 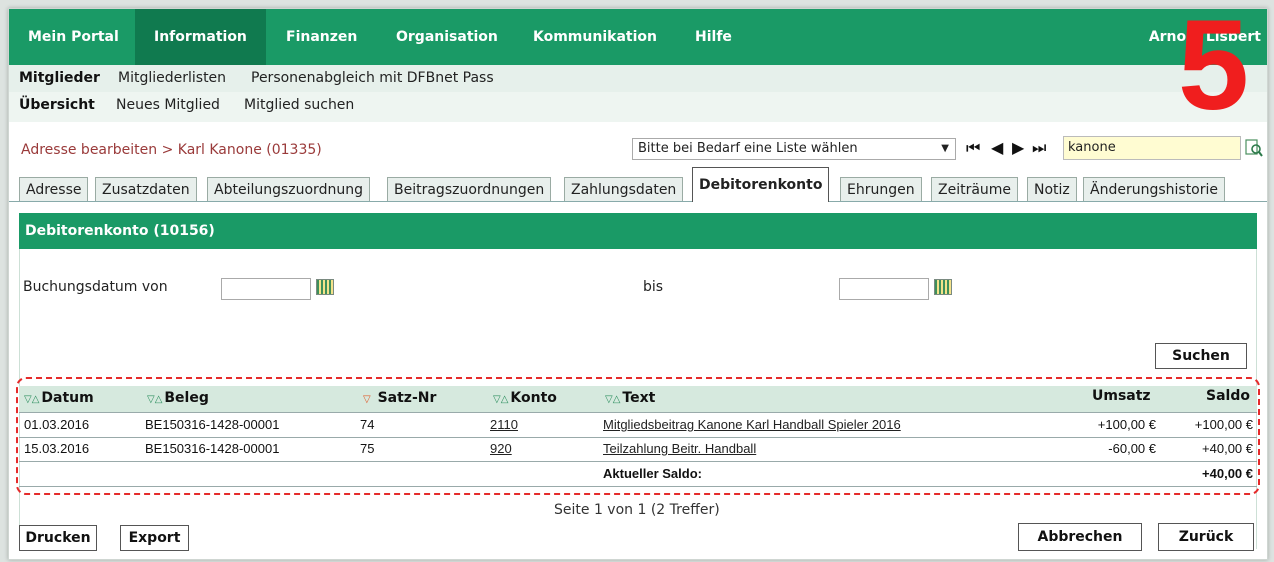 I want to click on export-button: Export, so click(x=154, y=538).